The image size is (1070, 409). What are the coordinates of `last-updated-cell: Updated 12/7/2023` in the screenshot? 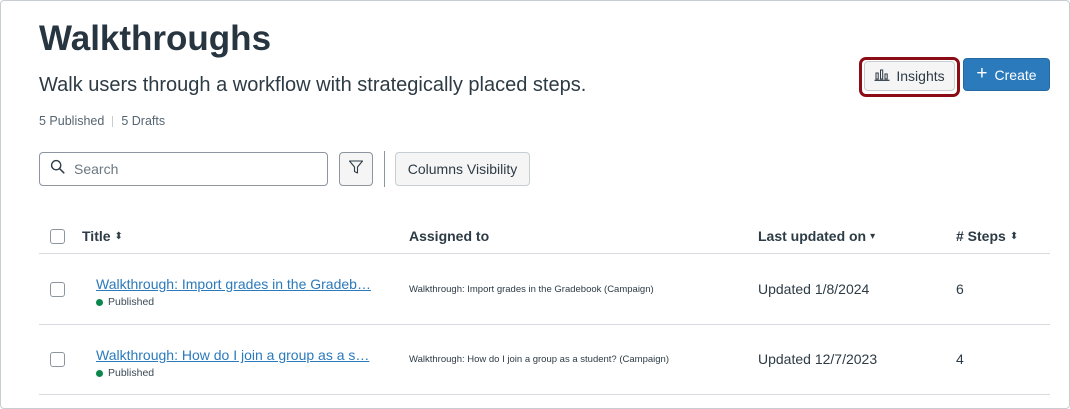 It's located at (818, 359).